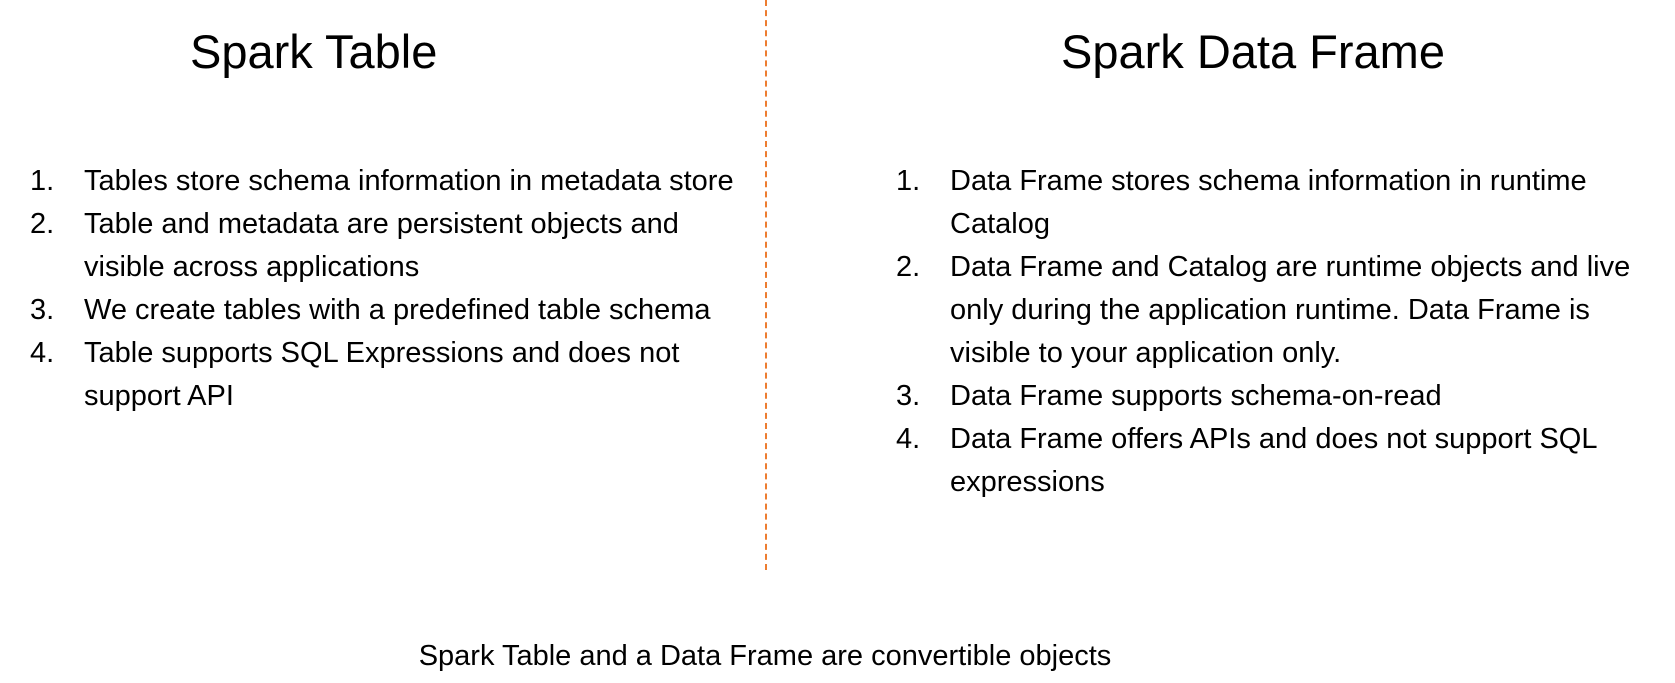  What do you see at coordinates (766, 285) in the screenshot?
I see `column-divider` at bounding box center [766, 285].